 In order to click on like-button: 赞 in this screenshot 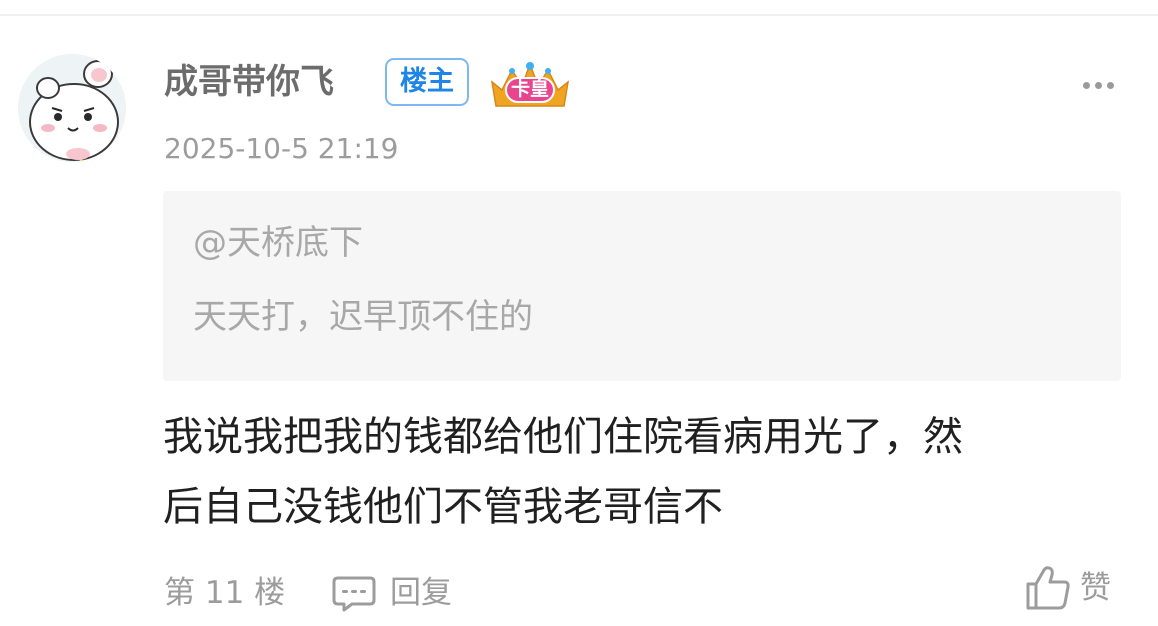, I will do `click(1067, 588)`.